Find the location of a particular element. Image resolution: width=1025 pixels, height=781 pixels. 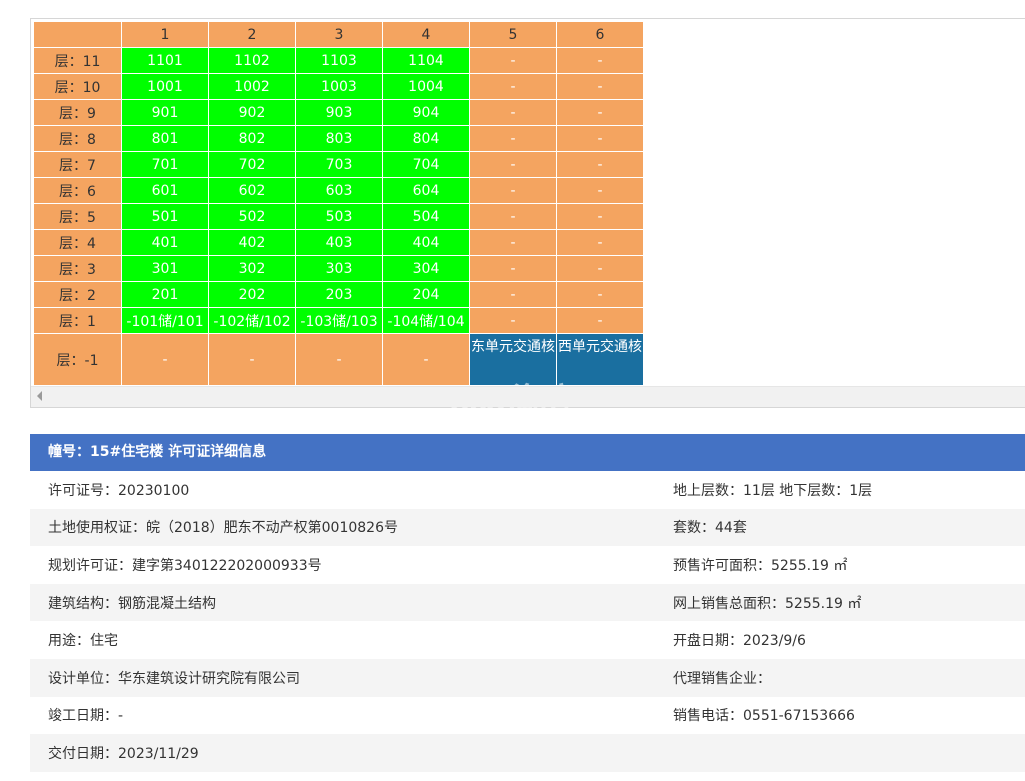

unit-cell: 703 is located at coordinates (339, 164).